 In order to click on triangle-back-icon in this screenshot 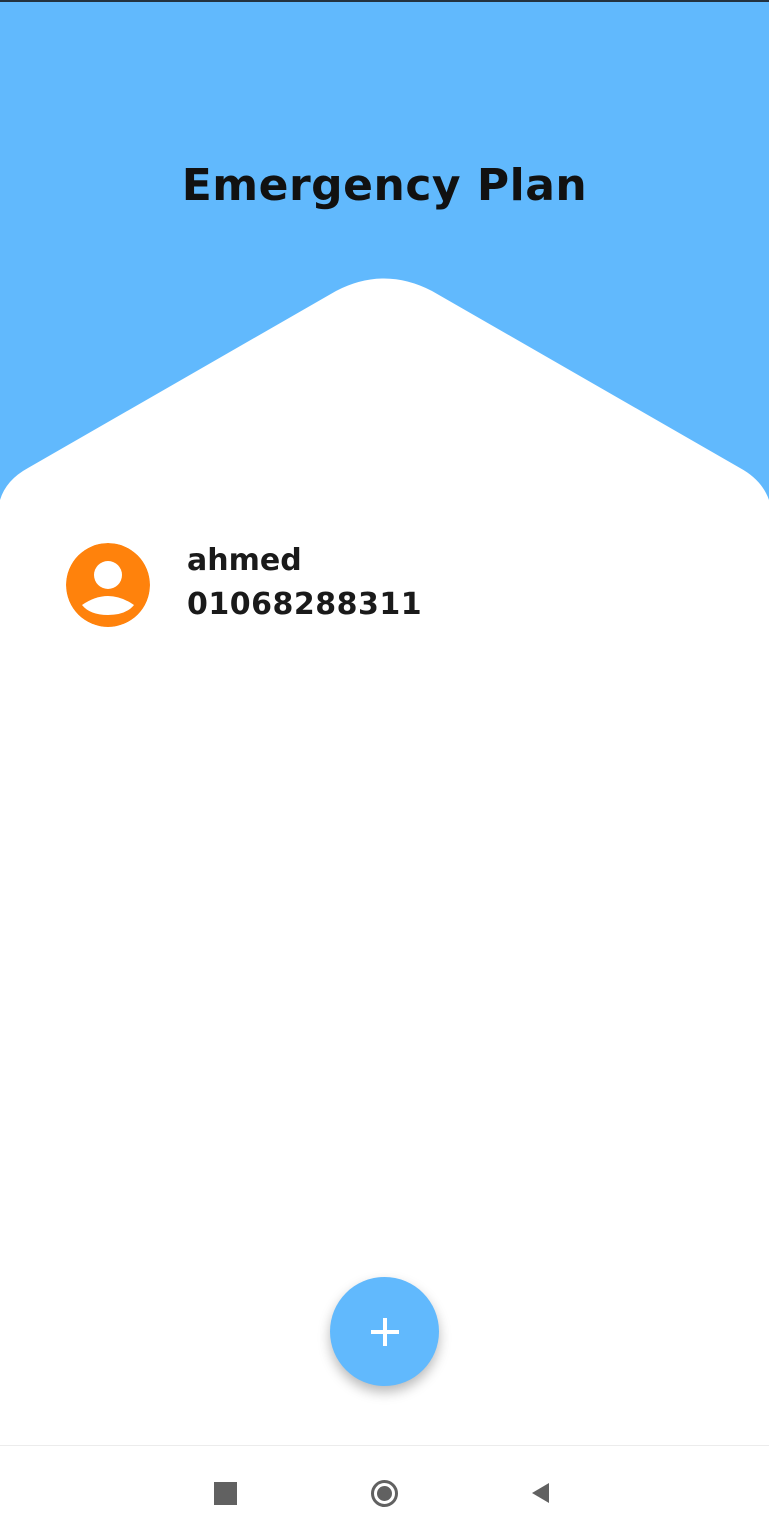, I will do `click(540, 1493)`.